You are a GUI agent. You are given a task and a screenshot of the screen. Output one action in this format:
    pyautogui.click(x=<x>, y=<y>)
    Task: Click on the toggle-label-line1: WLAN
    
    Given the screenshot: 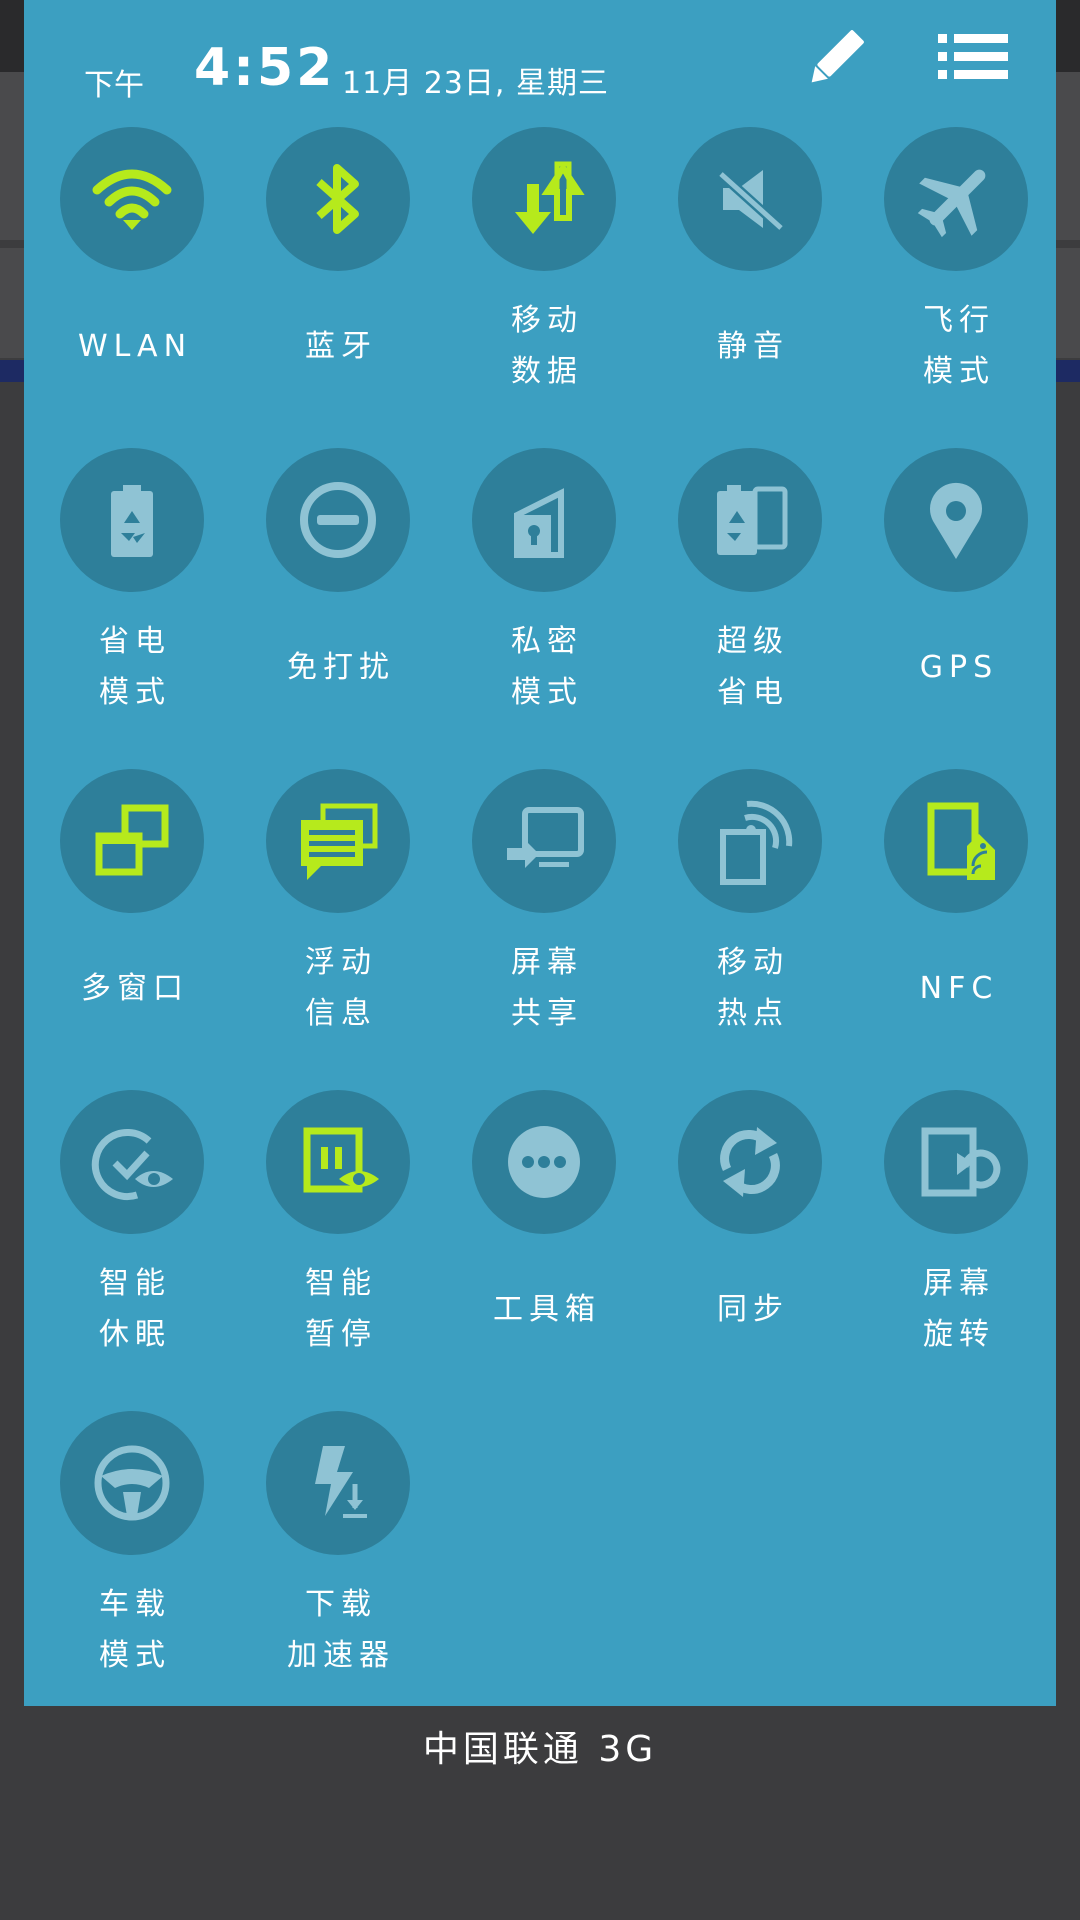 What is the action you would take?
    pyautogui.click(x=135, y=346)
    